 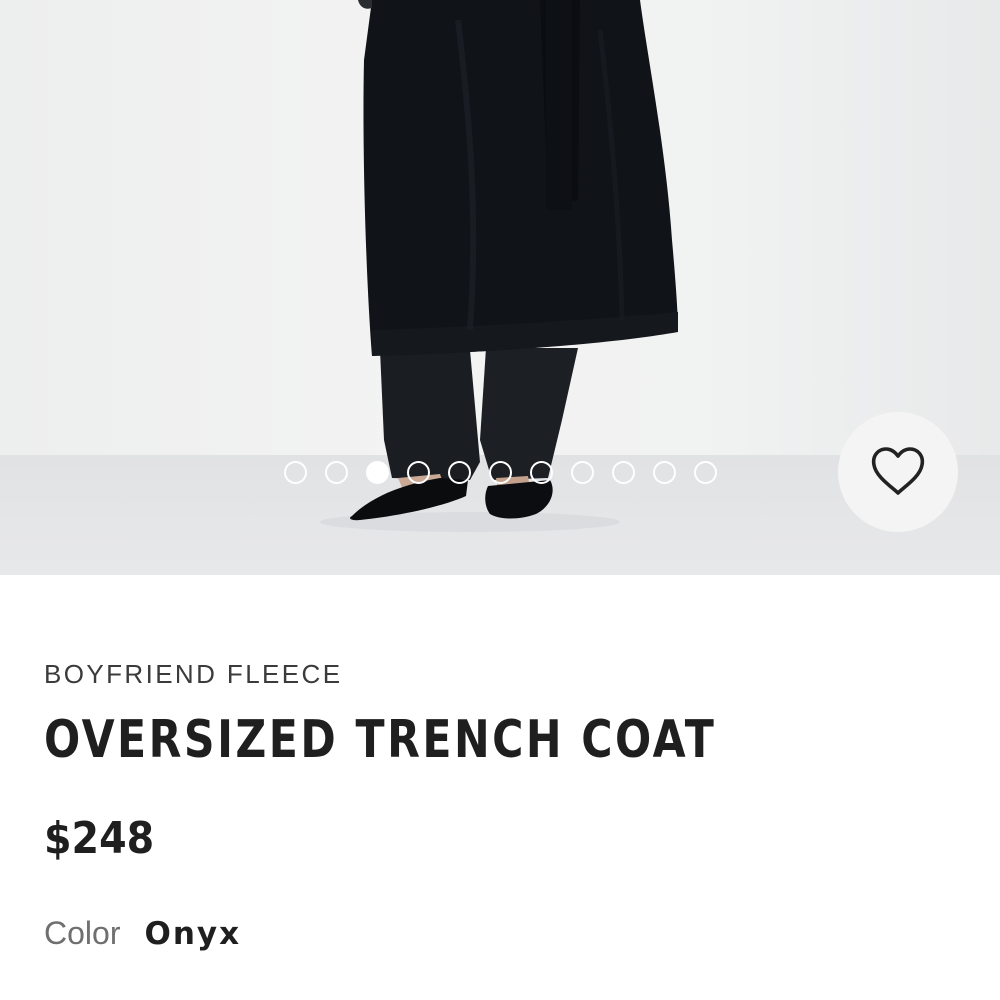 I want to click on heart-icon, so click(x=898, y=471).